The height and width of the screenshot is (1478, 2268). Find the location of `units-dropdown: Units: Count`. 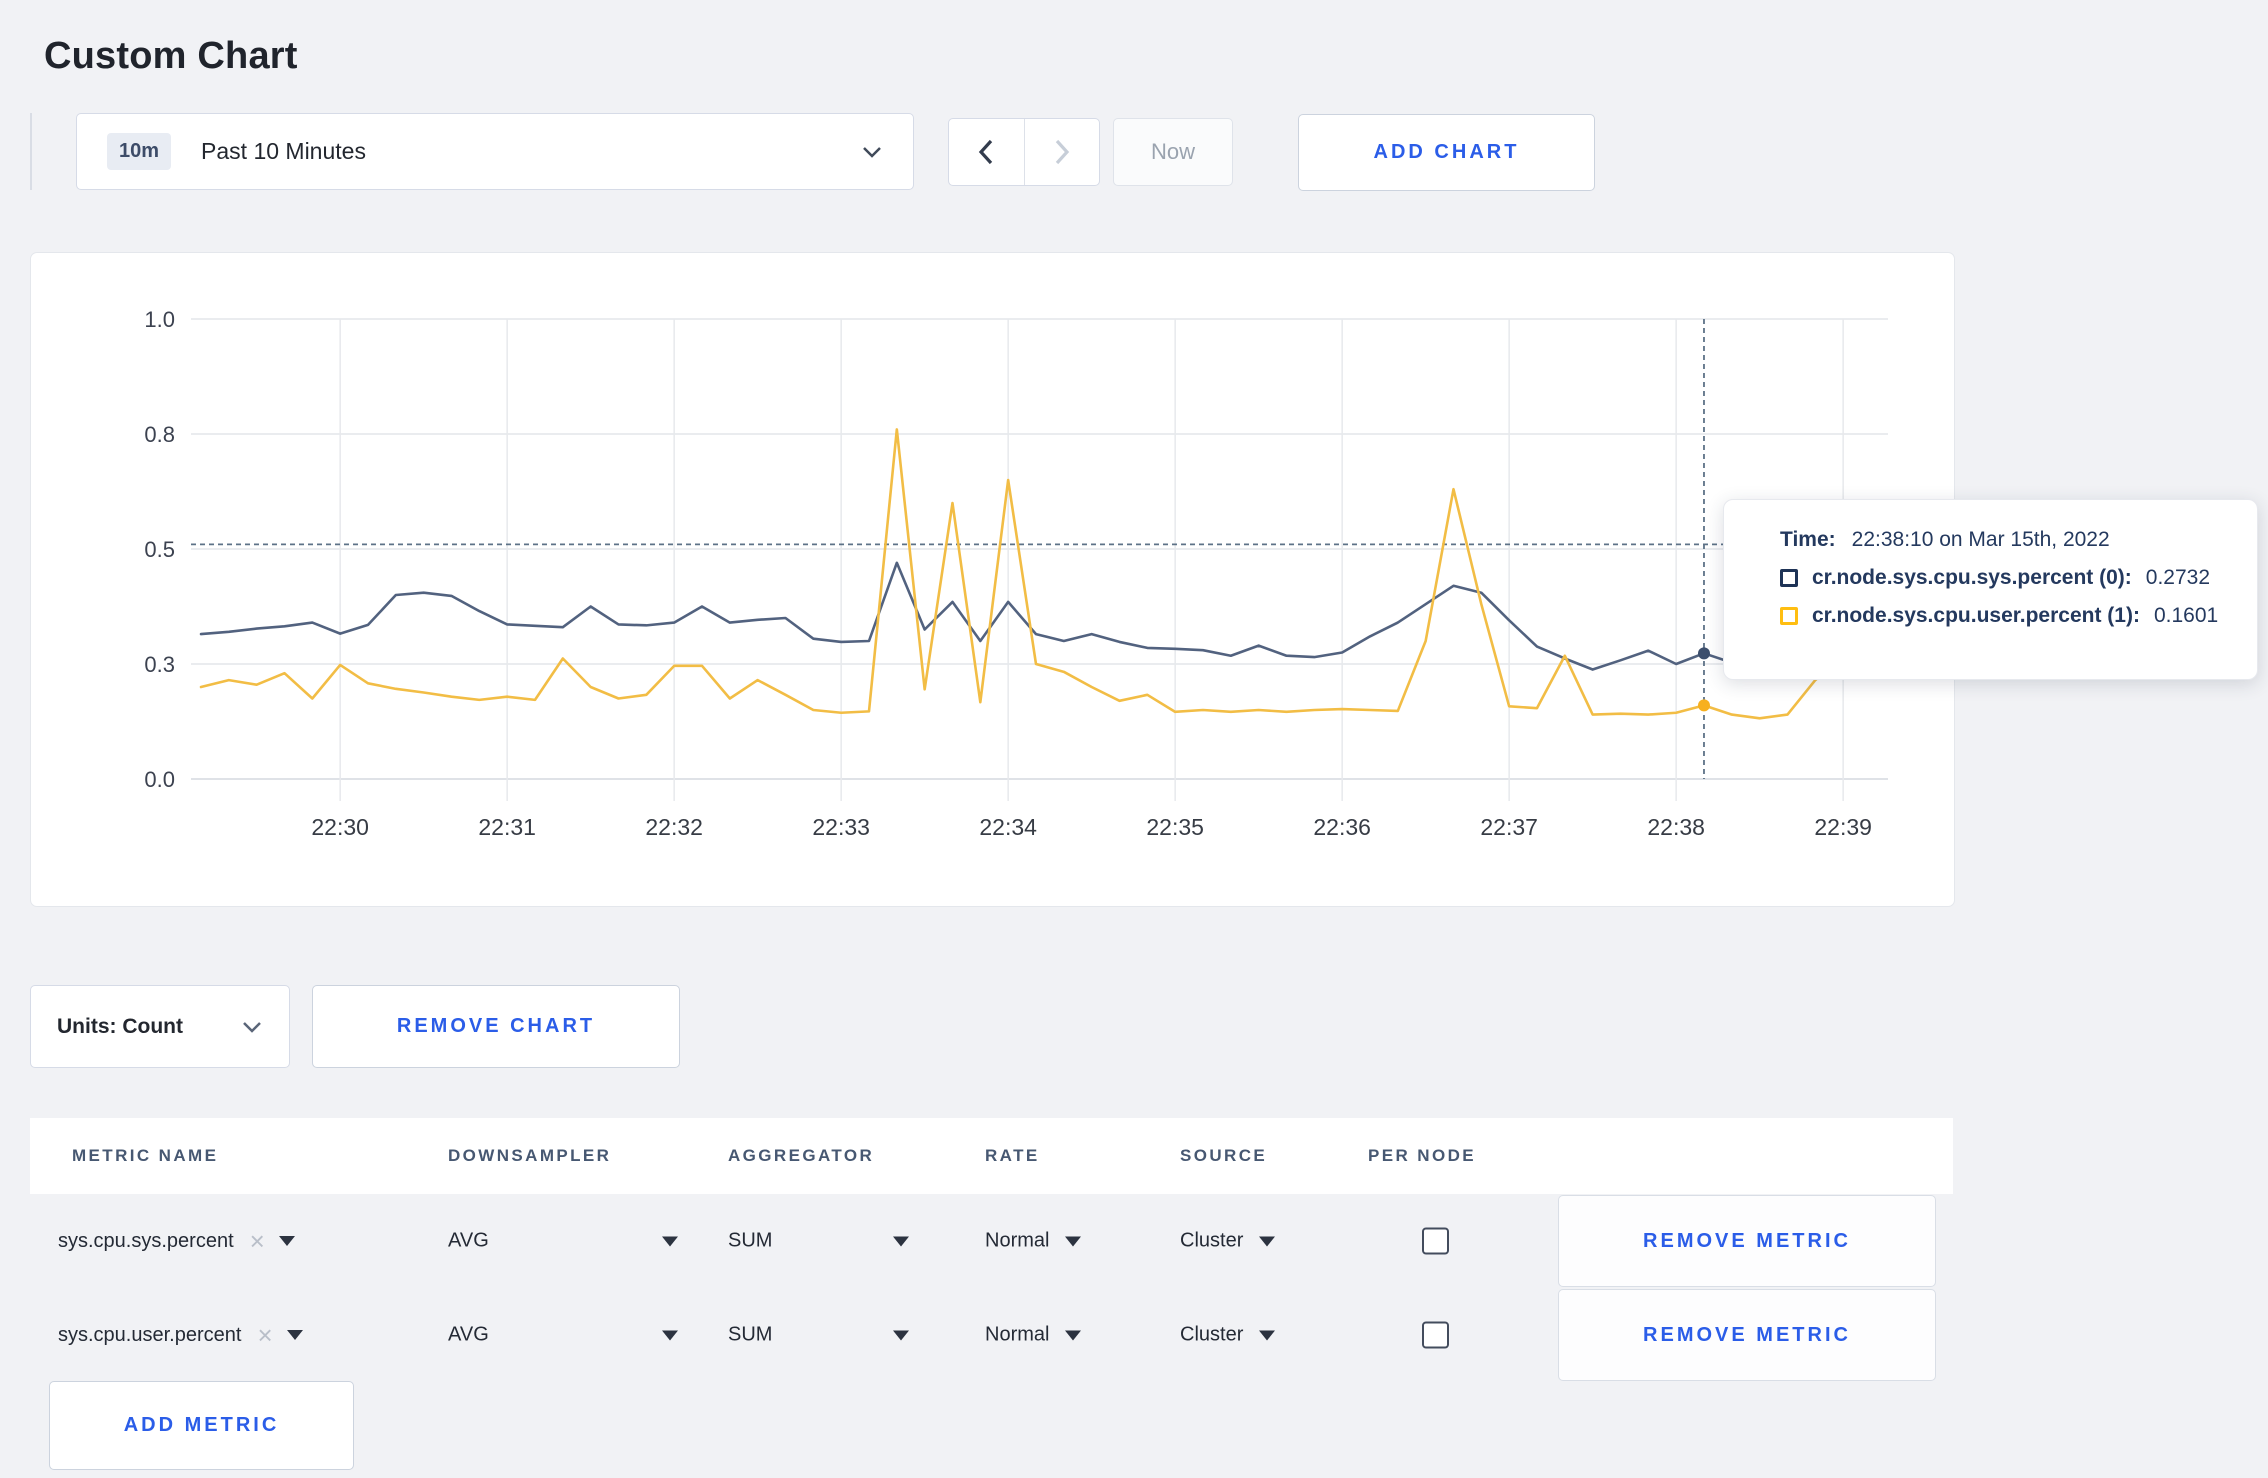

units-dropdown: Units: Count is located at coordinates (160, 1026).